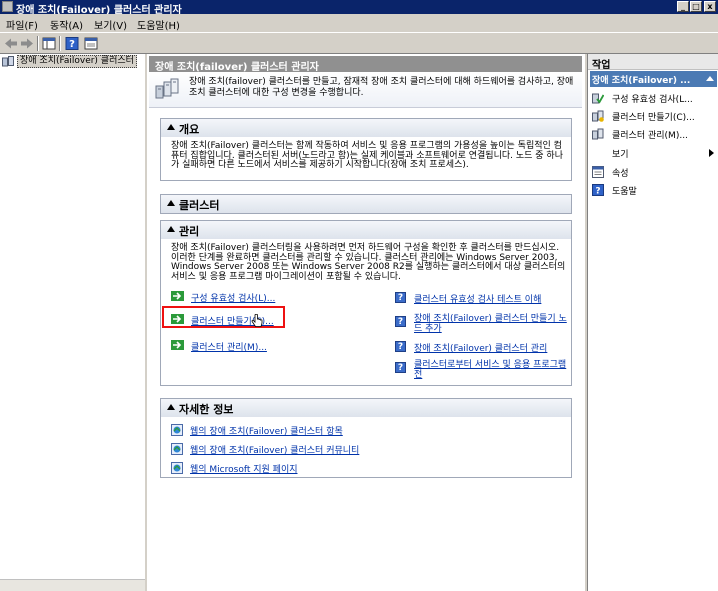  What do you see at coordinates (366, 128) in the screenshot?
I see `overview-panel-header: 개요` at bounding box center [366, 128].